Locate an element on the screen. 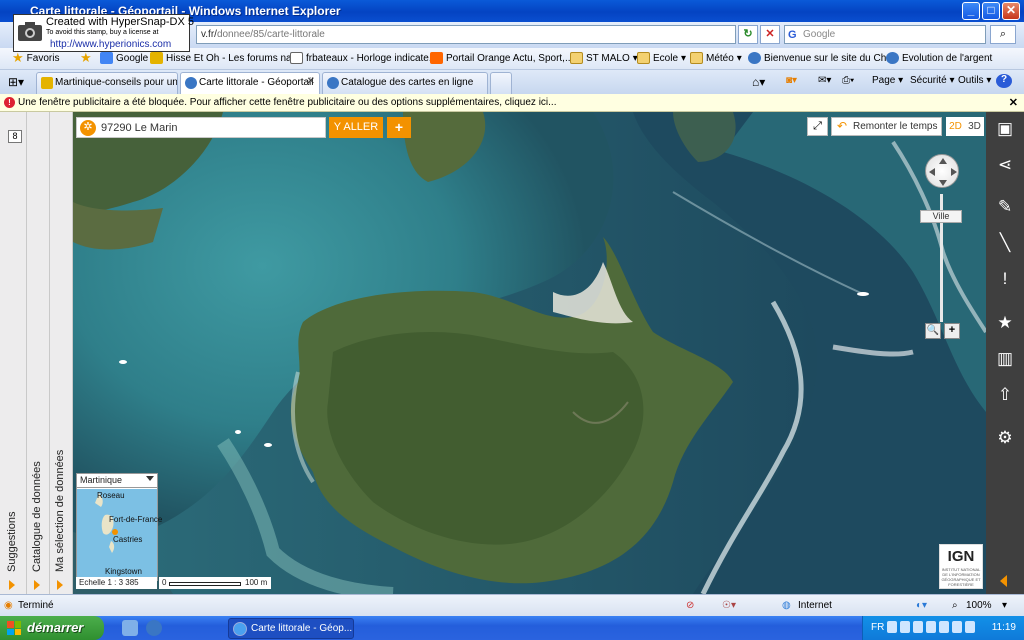 Image resolution: width=1024 pixels, height=640 pixels. tray-updates-icon is located at coordinates (970, 627).